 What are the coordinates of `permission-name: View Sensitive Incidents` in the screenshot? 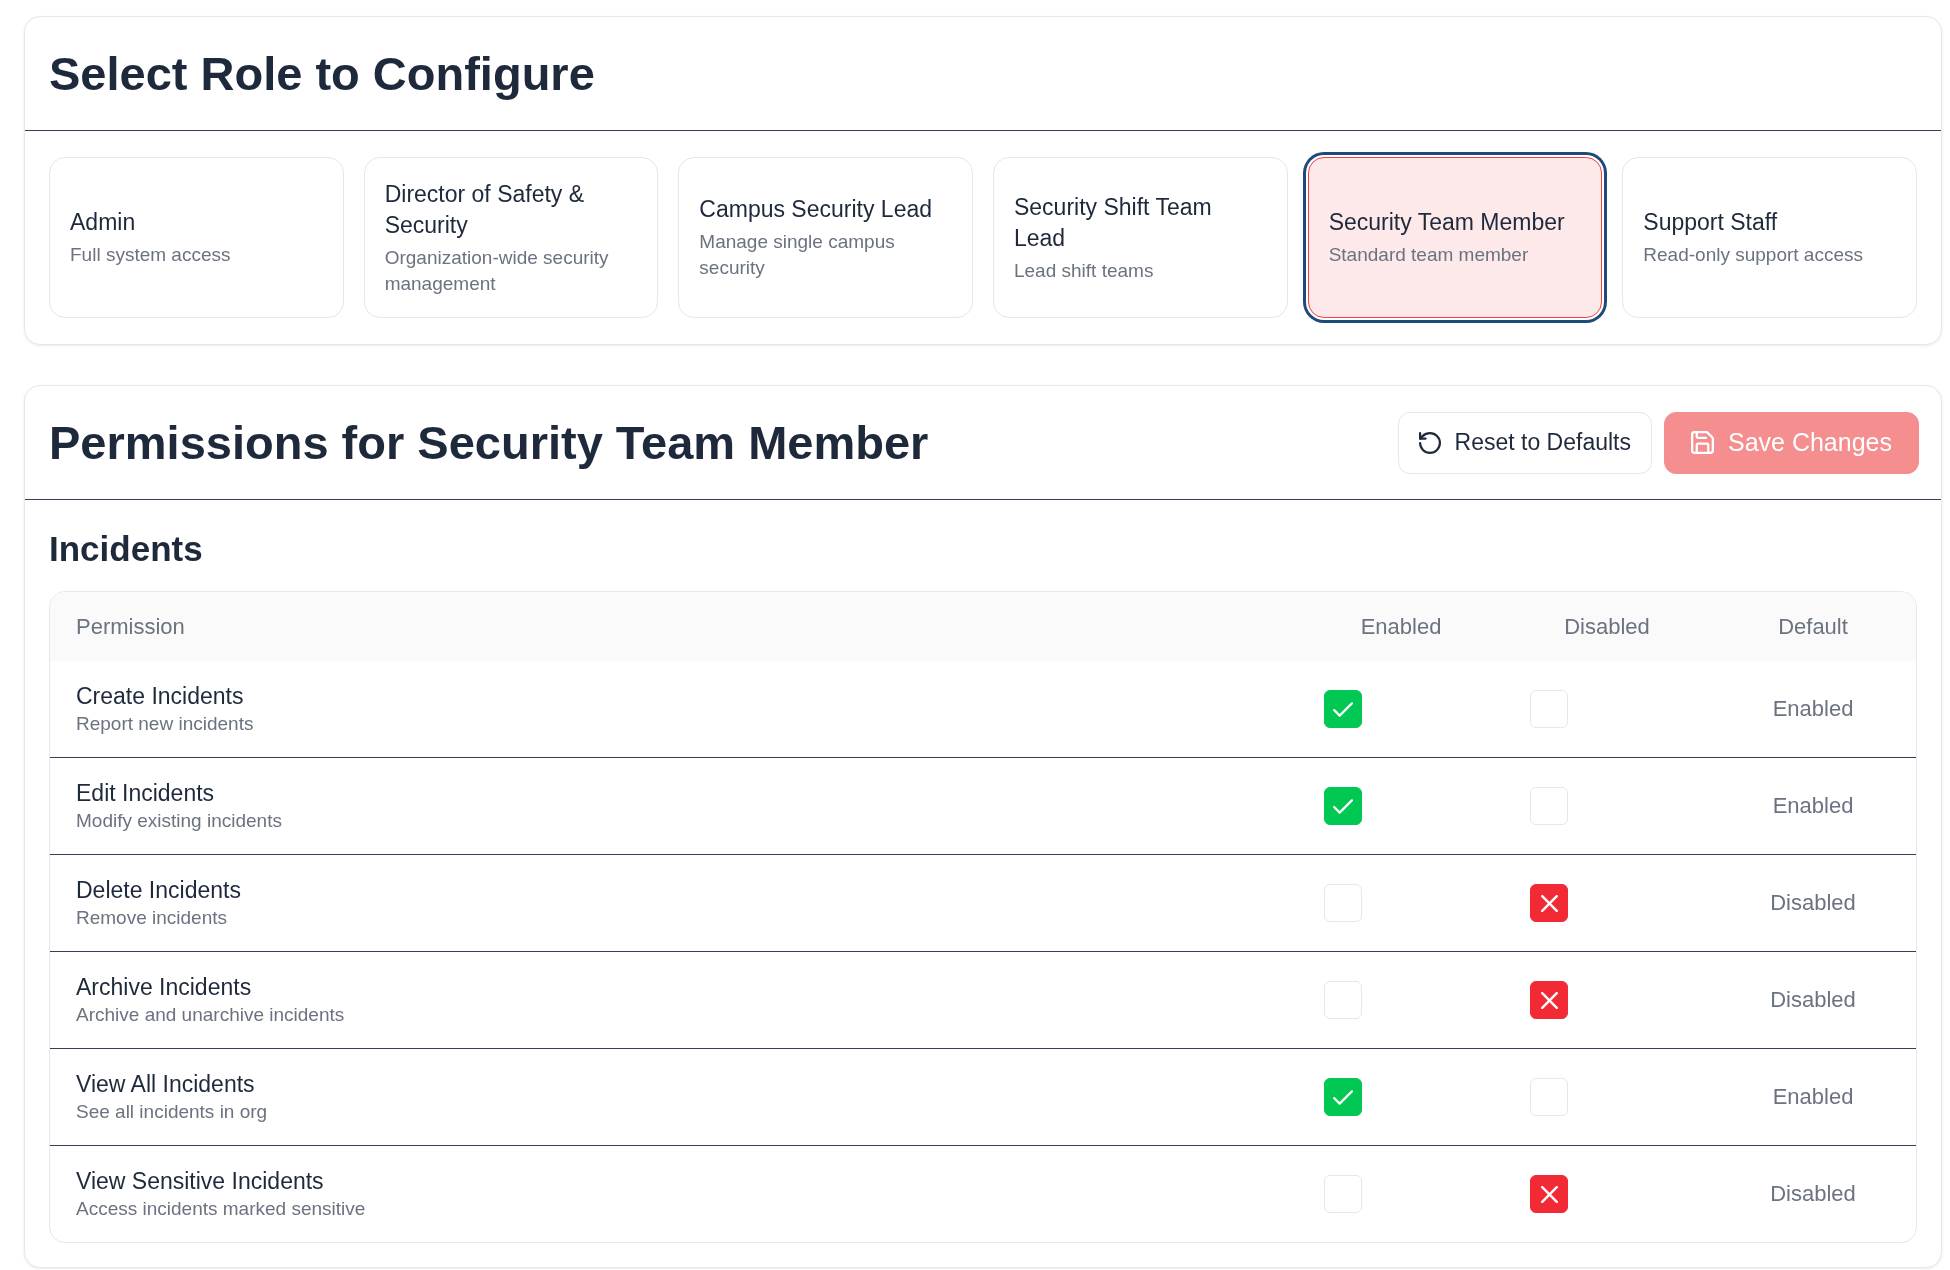 It's located at (200, 1181).